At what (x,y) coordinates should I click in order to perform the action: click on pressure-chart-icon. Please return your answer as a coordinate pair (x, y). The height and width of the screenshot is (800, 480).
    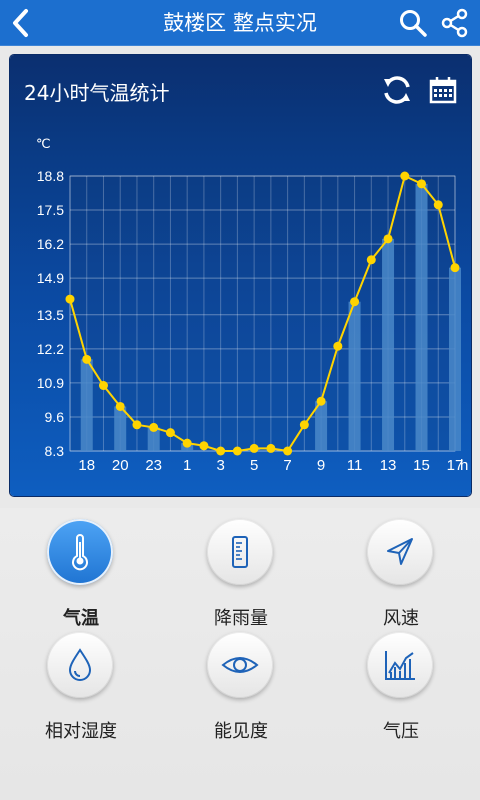
    Looking at the image, I should click on (400, 665).